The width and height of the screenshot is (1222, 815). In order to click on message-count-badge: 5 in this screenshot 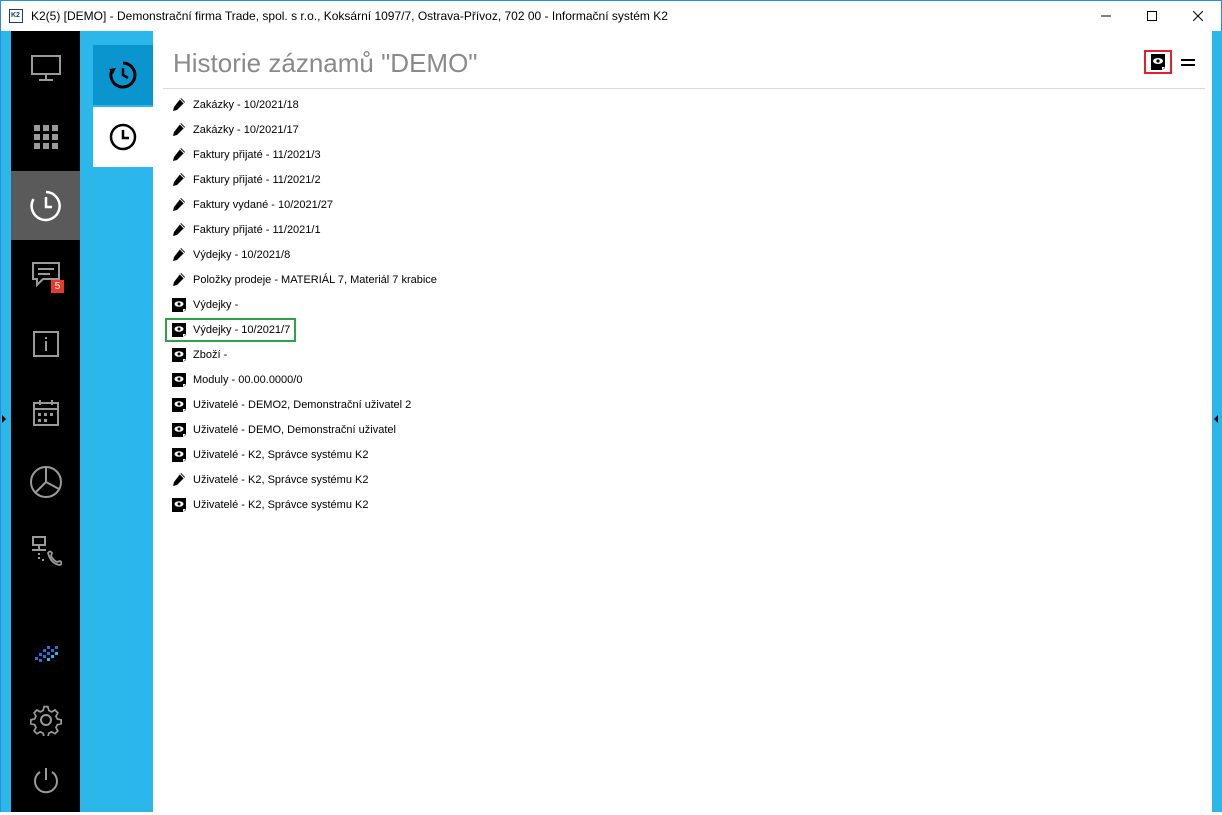, I will do `click(57, 286)`.